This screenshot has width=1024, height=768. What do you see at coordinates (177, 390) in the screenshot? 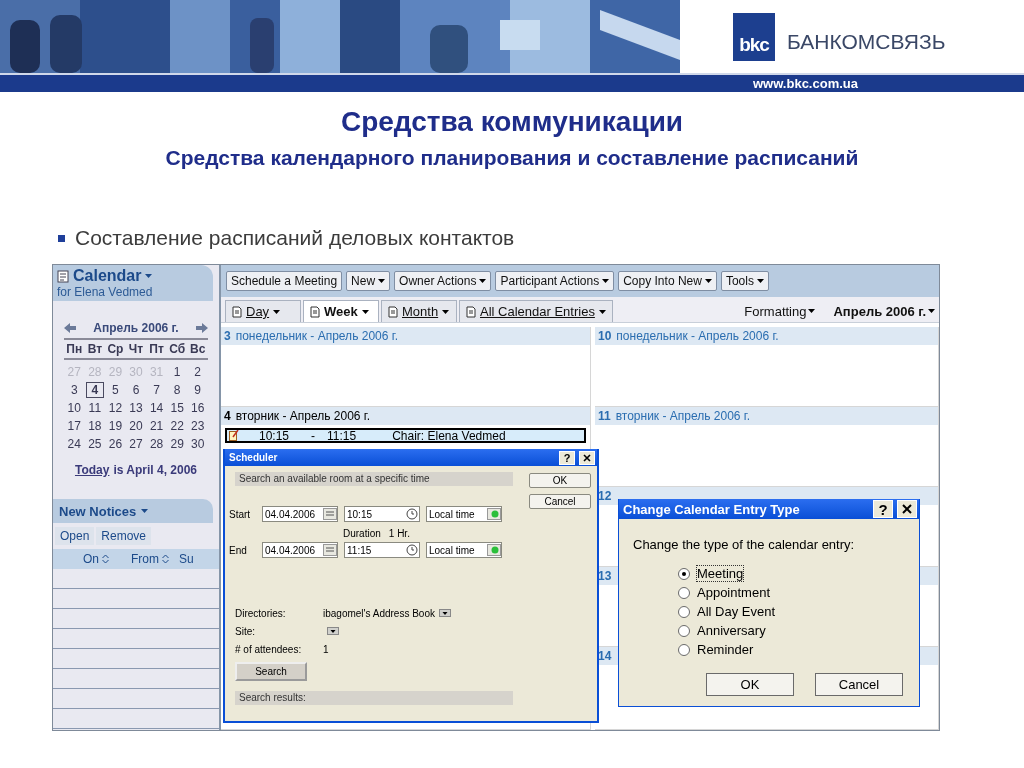
I see `calendar-day: 8` at bounding box center [177, 390].